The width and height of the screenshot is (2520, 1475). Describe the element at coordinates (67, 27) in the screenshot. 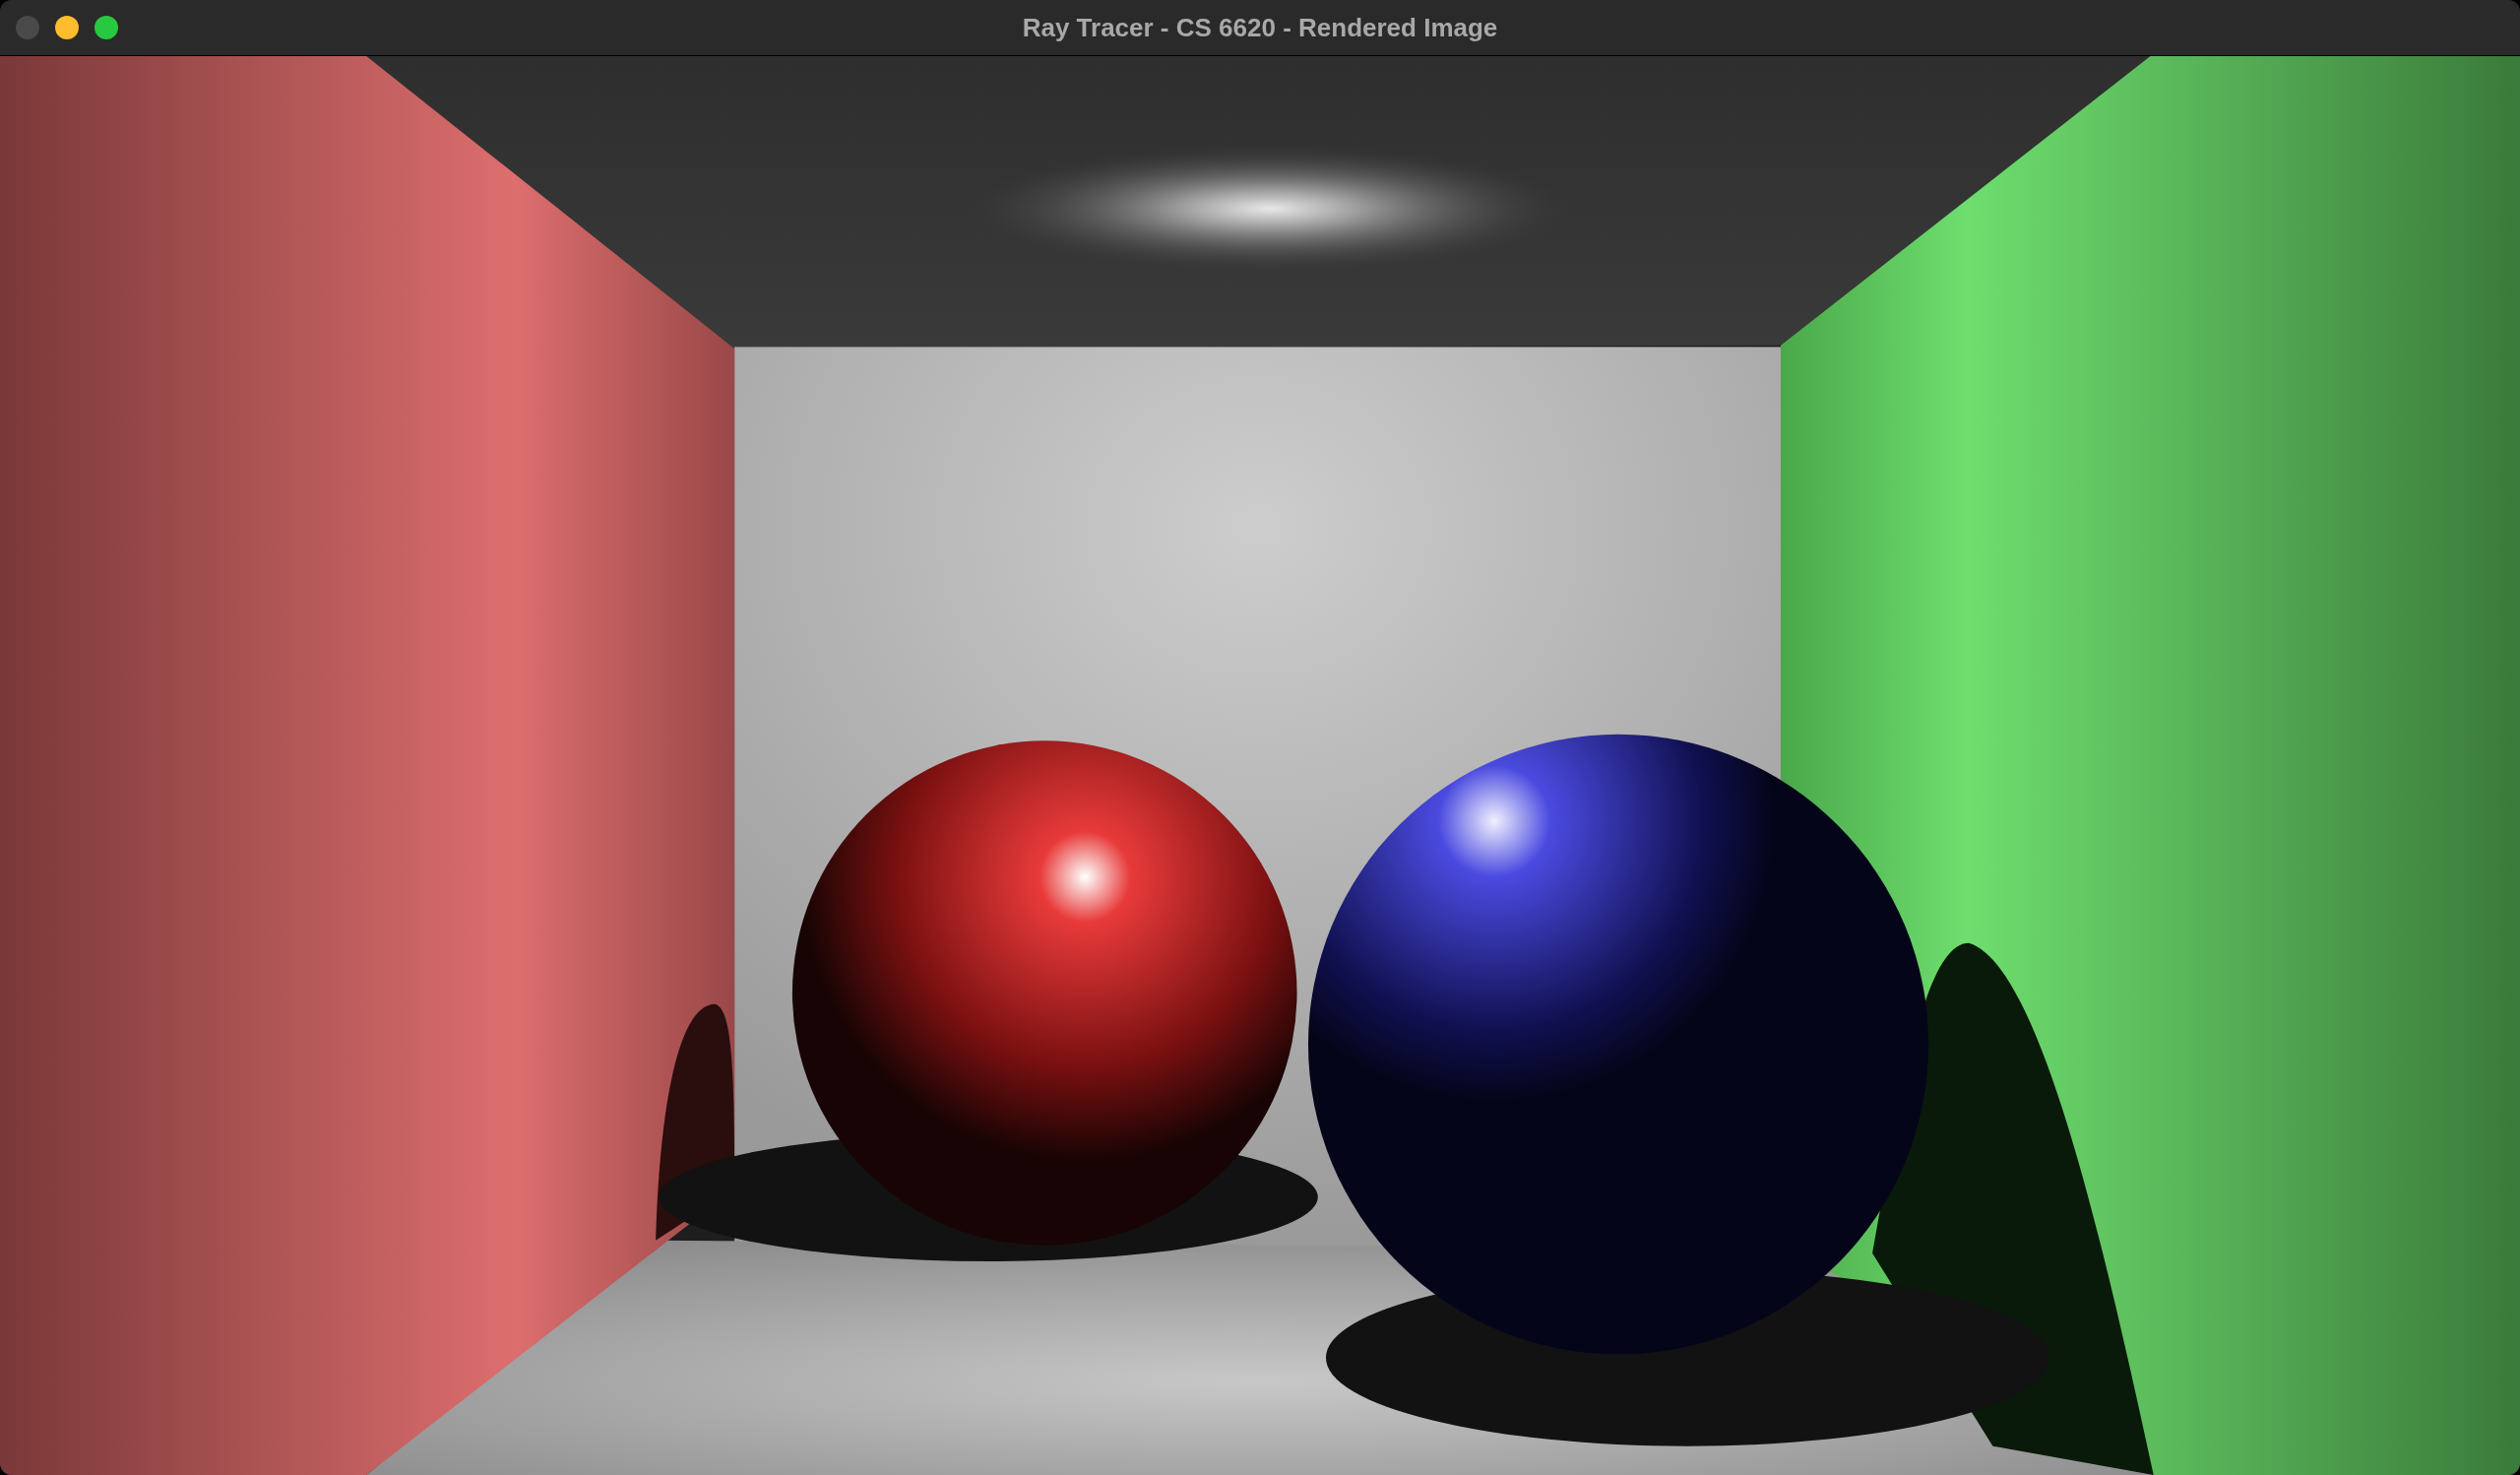

I see `minimize-button` at that location.